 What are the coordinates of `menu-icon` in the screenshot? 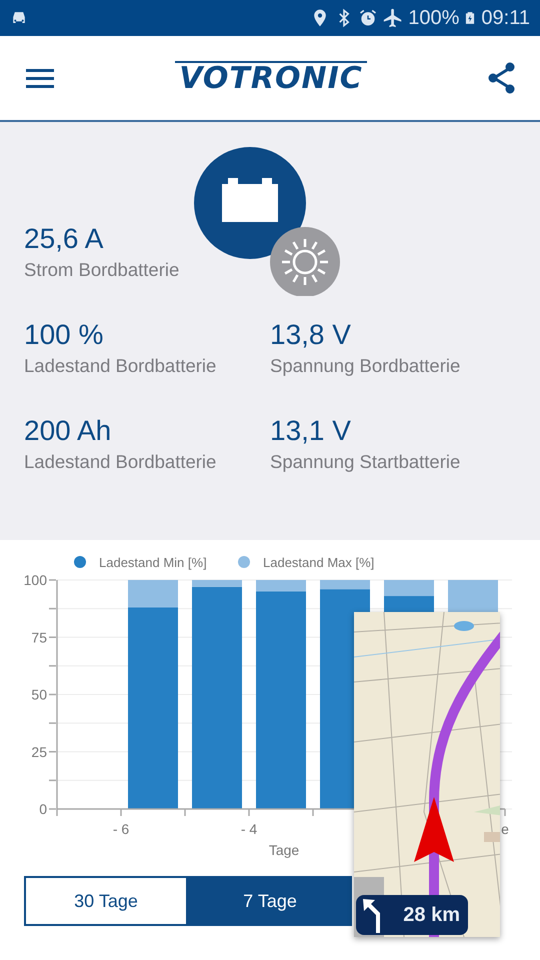 It's located at (40, 78).